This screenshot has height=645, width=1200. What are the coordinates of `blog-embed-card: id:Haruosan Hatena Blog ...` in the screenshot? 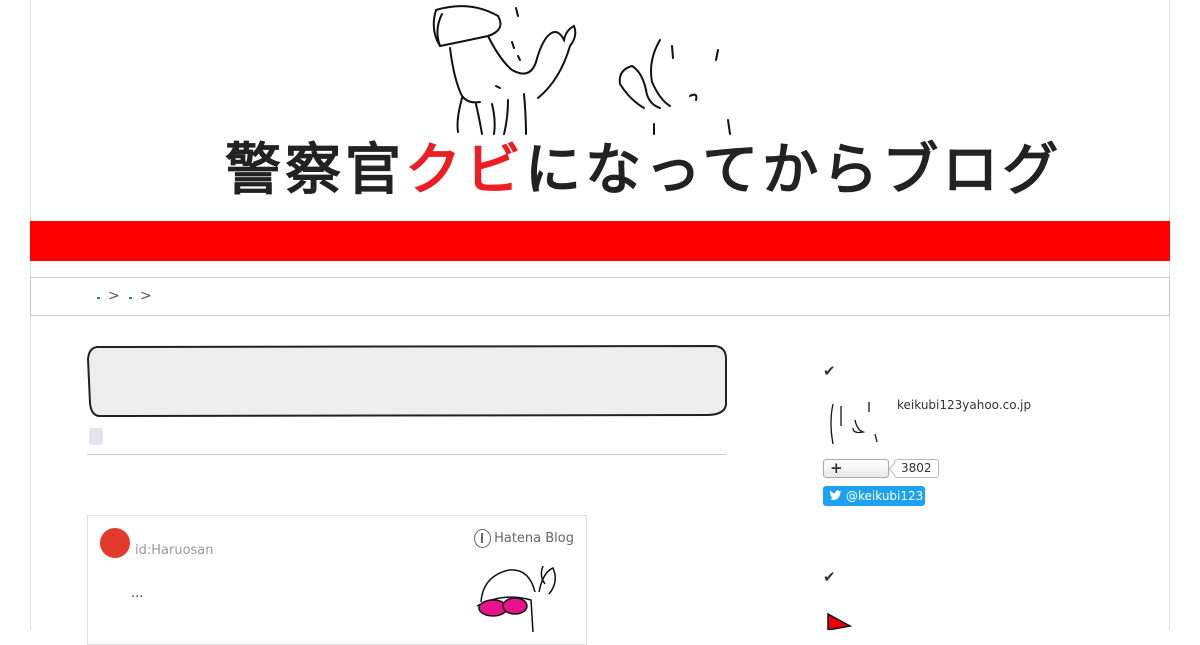 It's located at (337, 580).